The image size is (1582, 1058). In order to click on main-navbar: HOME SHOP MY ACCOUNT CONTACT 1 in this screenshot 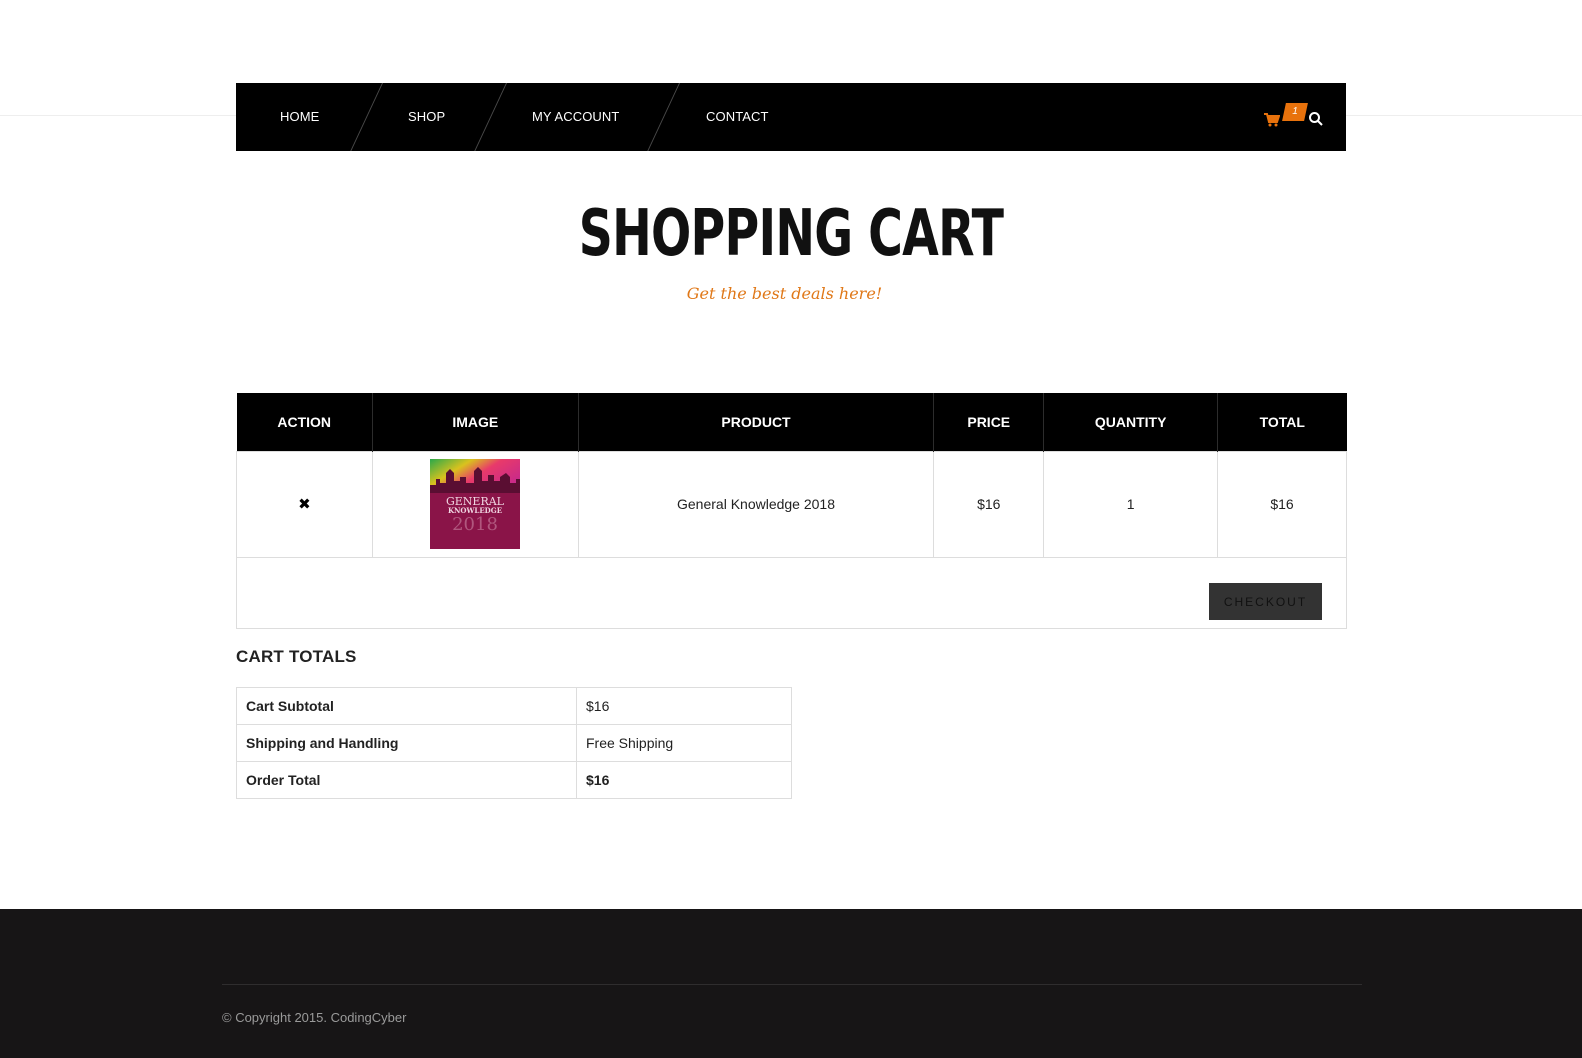, I will do `click(791, 117)`.